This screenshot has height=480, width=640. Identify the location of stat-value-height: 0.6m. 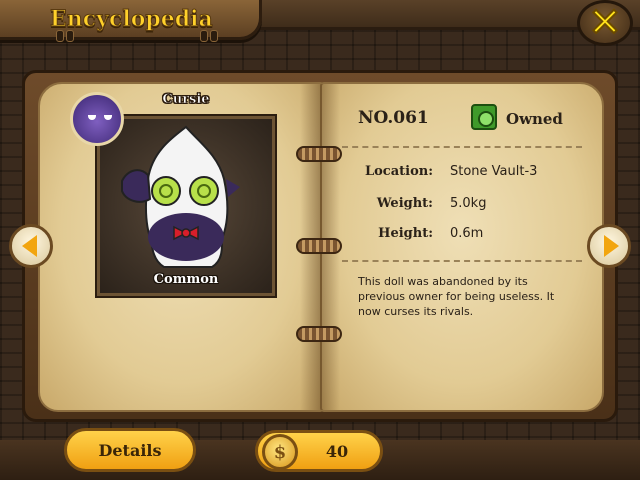
(467, 233).